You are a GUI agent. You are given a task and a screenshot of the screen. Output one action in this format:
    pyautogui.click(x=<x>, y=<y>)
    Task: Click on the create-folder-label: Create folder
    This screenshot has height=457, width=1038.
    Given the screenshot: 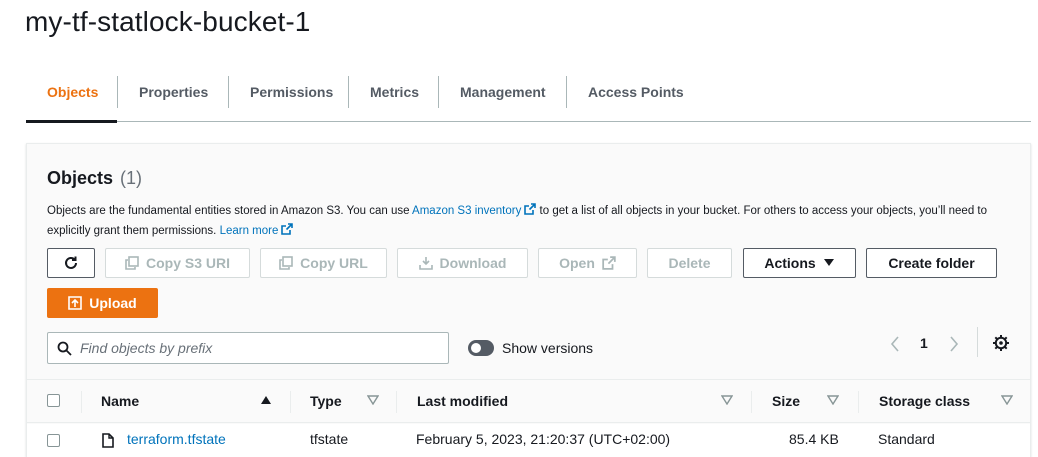 What is the action you would take?
    pyautogui.click(x=931, y=263)
    